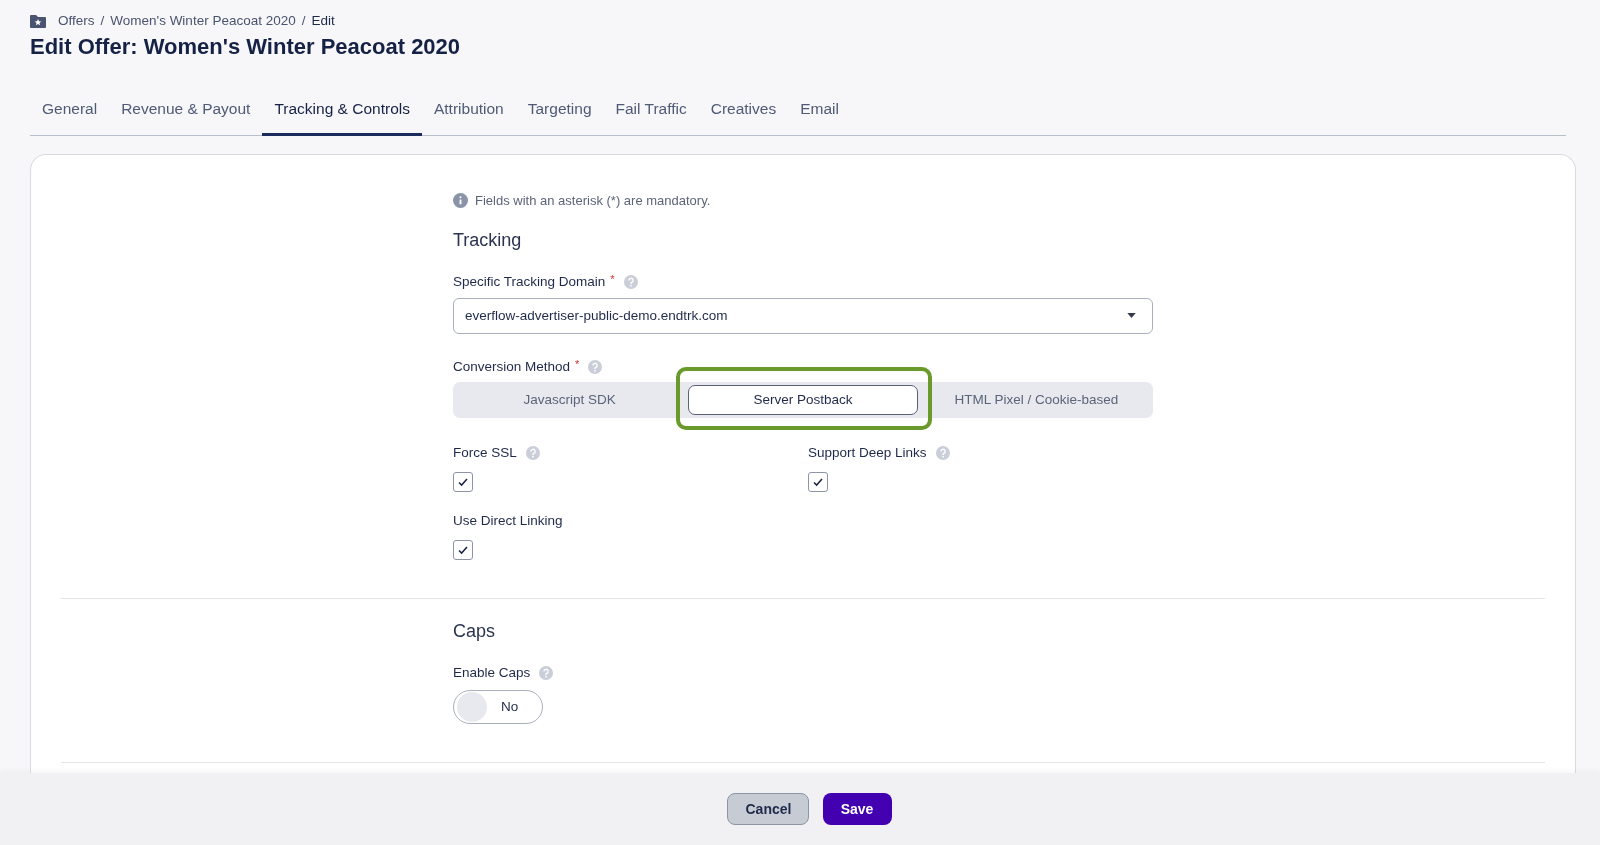  I want to click on section-heading: Tracking, so click(488, 240).